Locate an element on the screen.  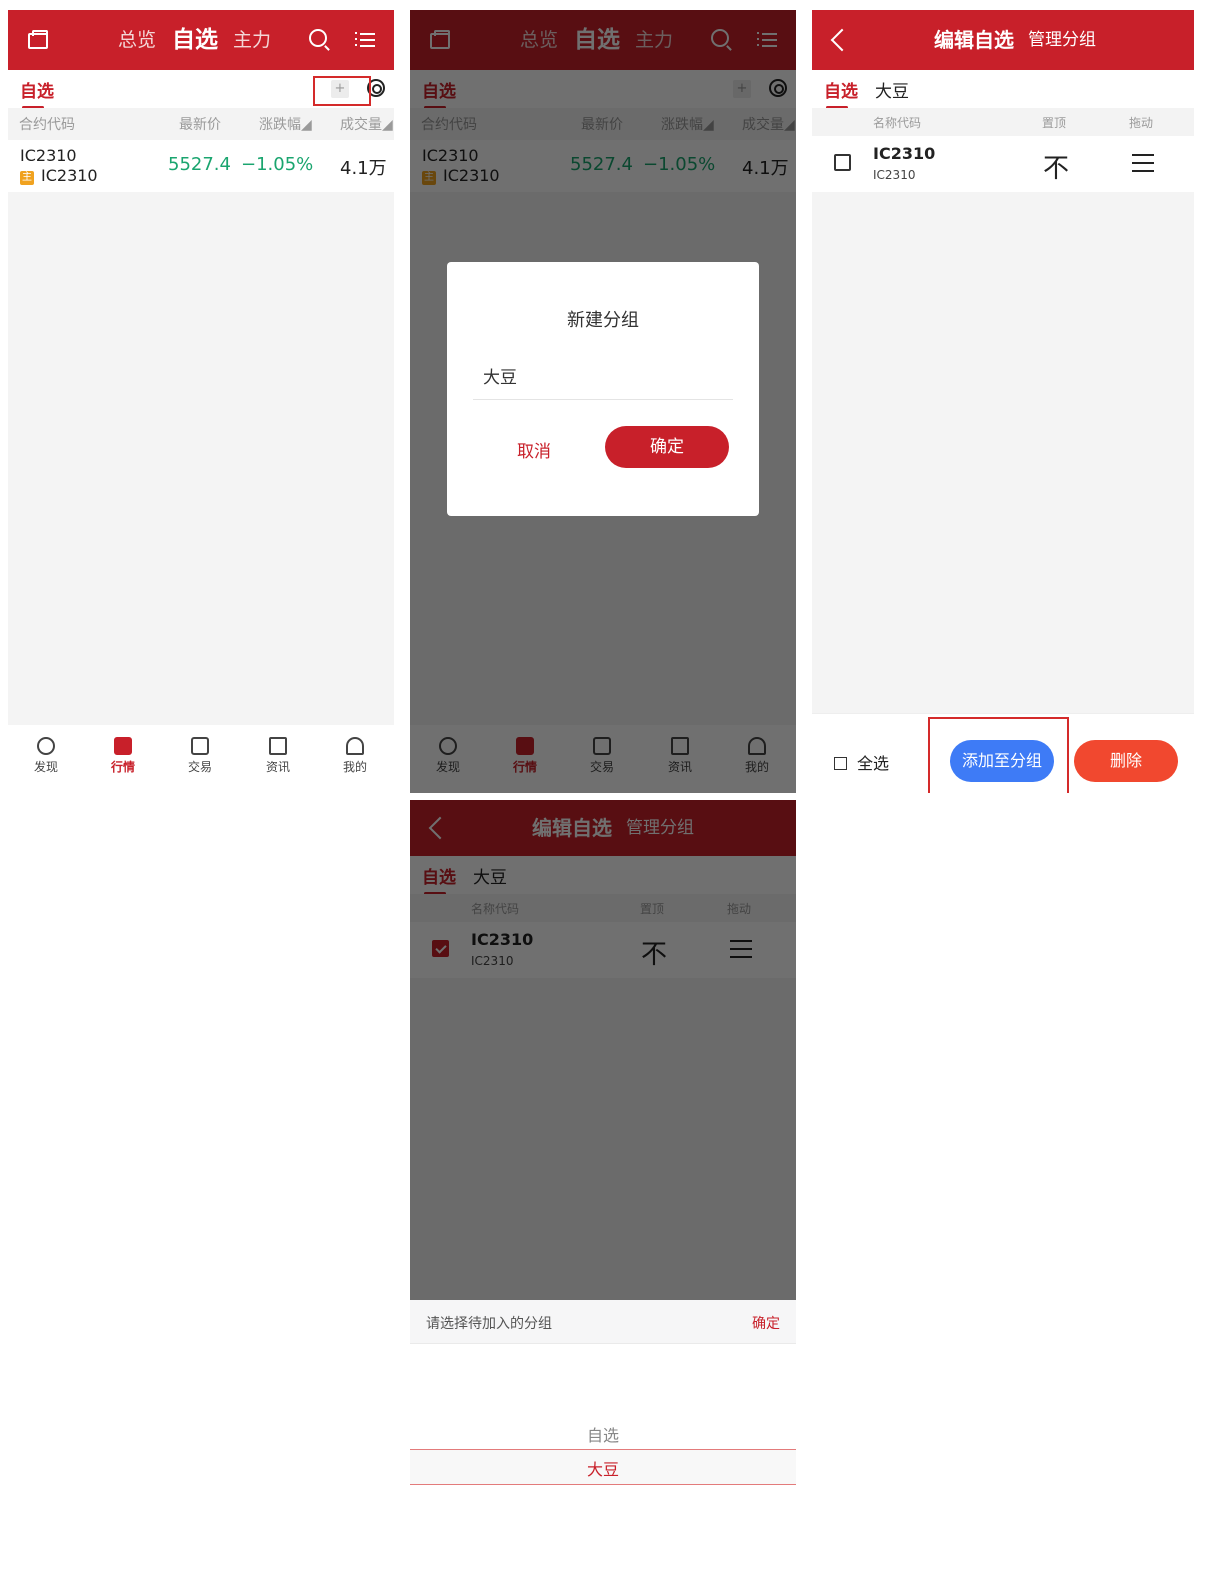
group-picker-sheet: 请选择待加入的分组 确定 自选 大豆 is located at coordinates (603, 1443).